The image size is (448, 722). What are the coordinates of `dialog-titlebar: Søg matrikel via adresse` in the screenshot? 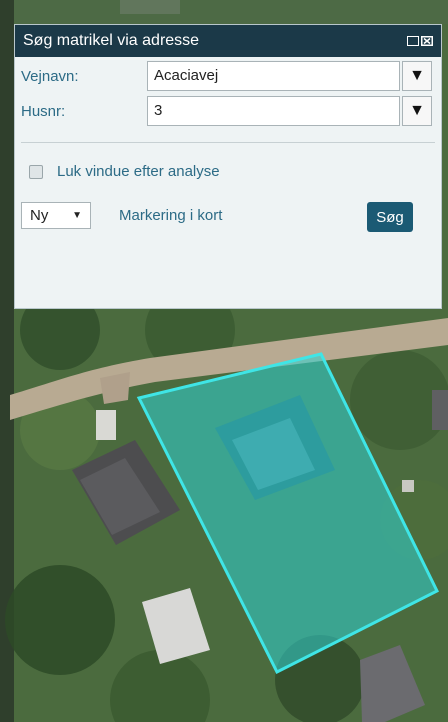 It's located at (228, 41).